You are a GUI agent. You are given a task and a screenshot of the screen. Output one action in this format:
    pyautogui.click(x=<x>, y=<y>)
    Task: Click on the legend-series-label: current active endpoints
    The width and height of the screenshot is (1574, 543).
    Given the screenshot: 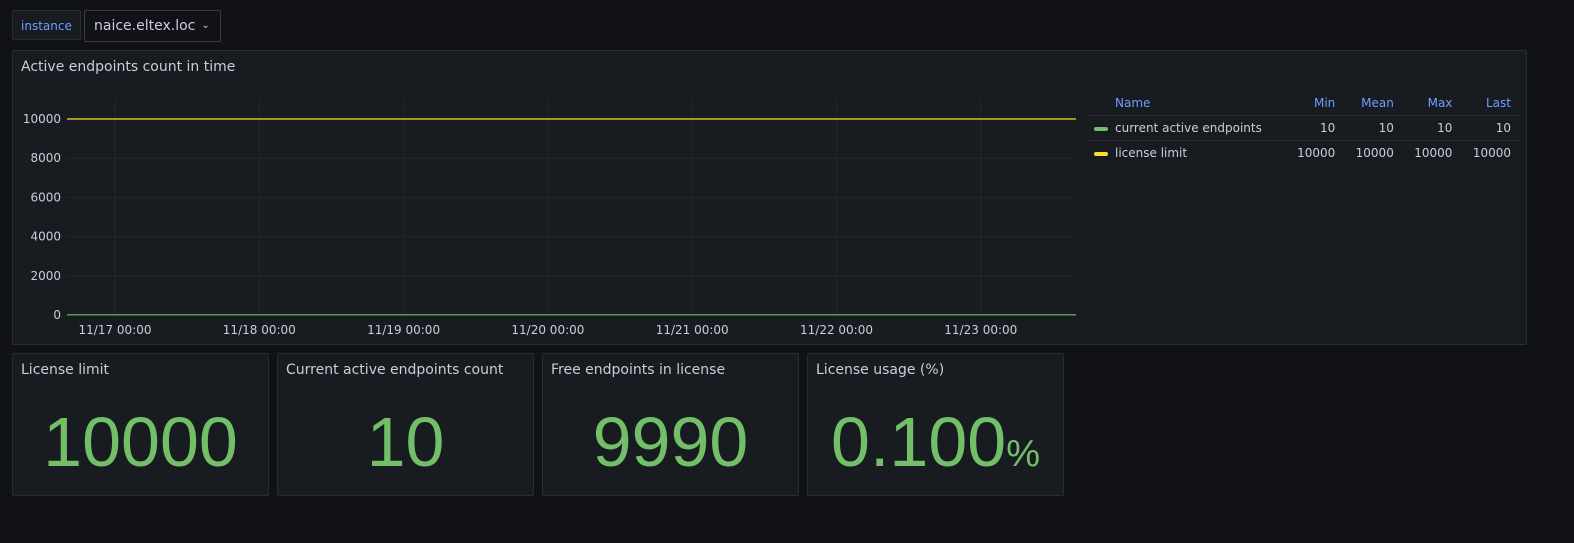 What is the action you would take?
    pyautogui.click(x=1188, y=128)
    